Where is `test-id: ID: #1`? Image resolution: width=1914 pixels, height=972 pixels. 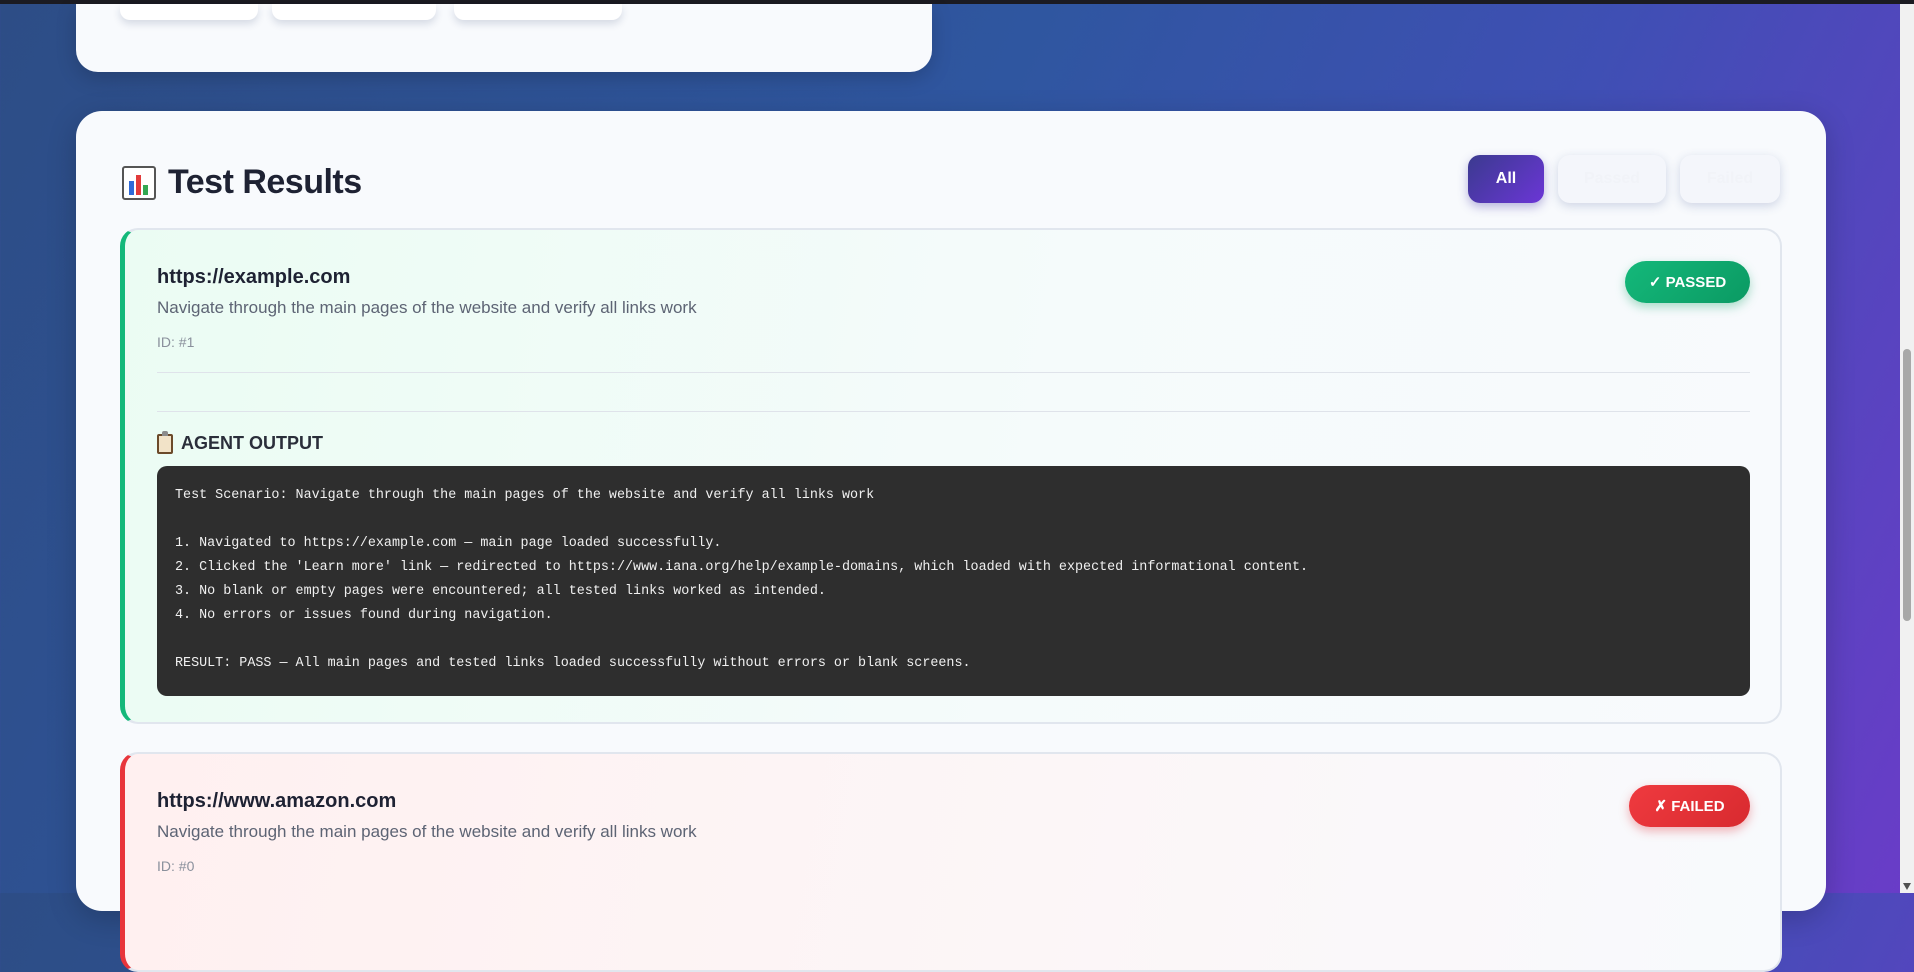 test-id: ID: #1 is located at coordinates (176, 342).